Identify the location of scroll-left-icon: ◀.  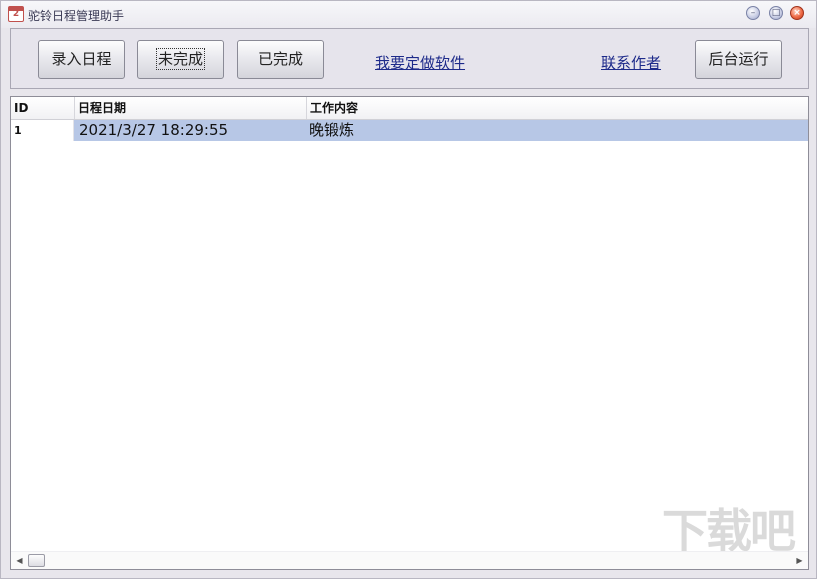
(19, 560).